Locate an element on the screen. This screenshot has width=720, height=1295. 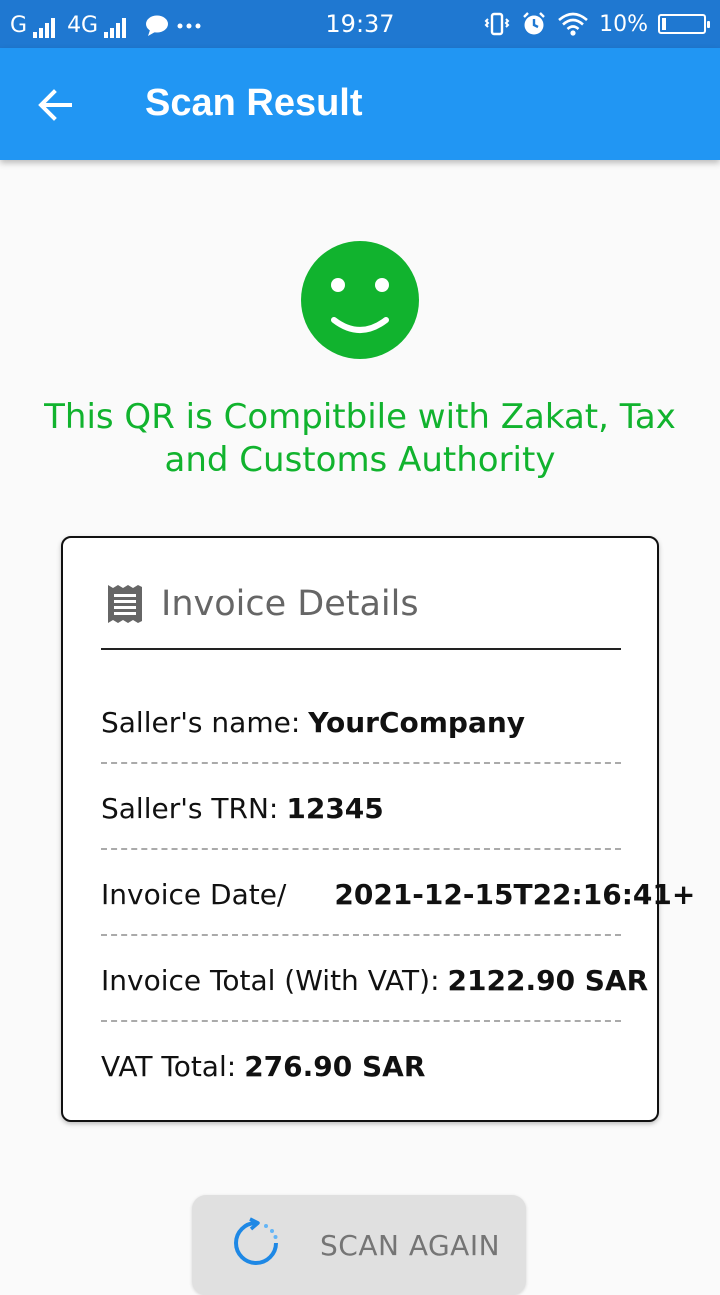
row-label: Saller's name: is located at coordinates (201, 722).